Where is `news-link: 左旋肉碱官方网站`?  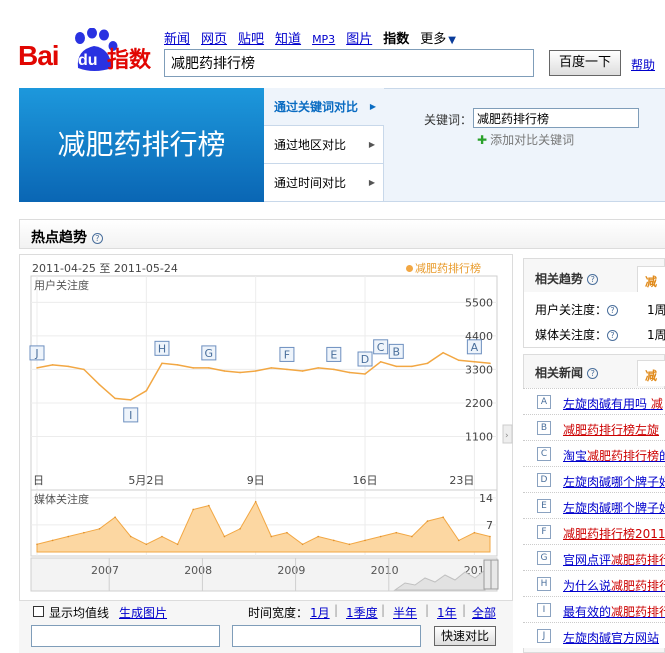
news-link: 左旋肉碱官方网站 is located at coordinates (611, 637).